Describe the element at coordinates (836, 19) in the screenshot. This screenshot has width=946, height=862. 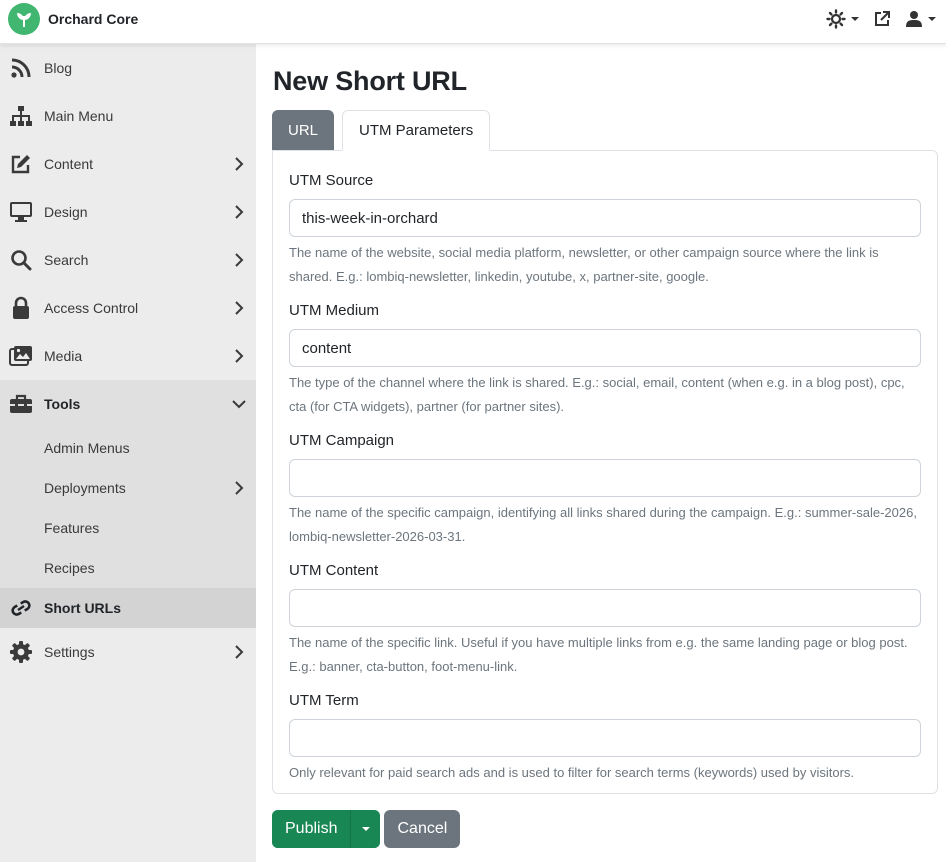
I see `theme-icon` at that location.